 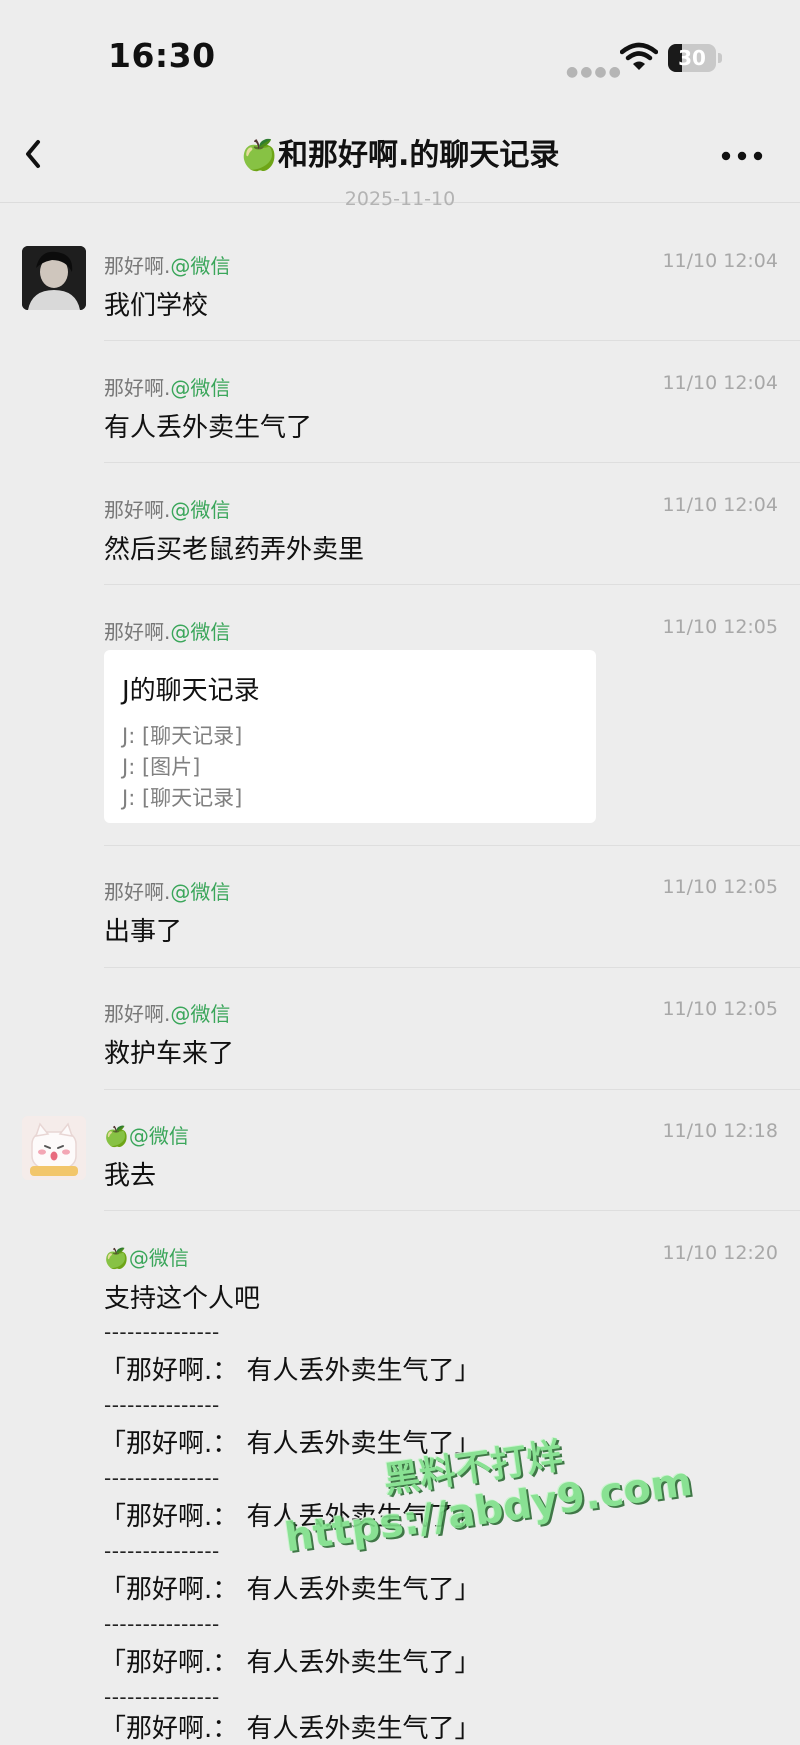 What do you see at coordinates (594, 72) in the screenshot?
I see `cellular-signal-icon: ●●●●` at bounding box center [594, 72].